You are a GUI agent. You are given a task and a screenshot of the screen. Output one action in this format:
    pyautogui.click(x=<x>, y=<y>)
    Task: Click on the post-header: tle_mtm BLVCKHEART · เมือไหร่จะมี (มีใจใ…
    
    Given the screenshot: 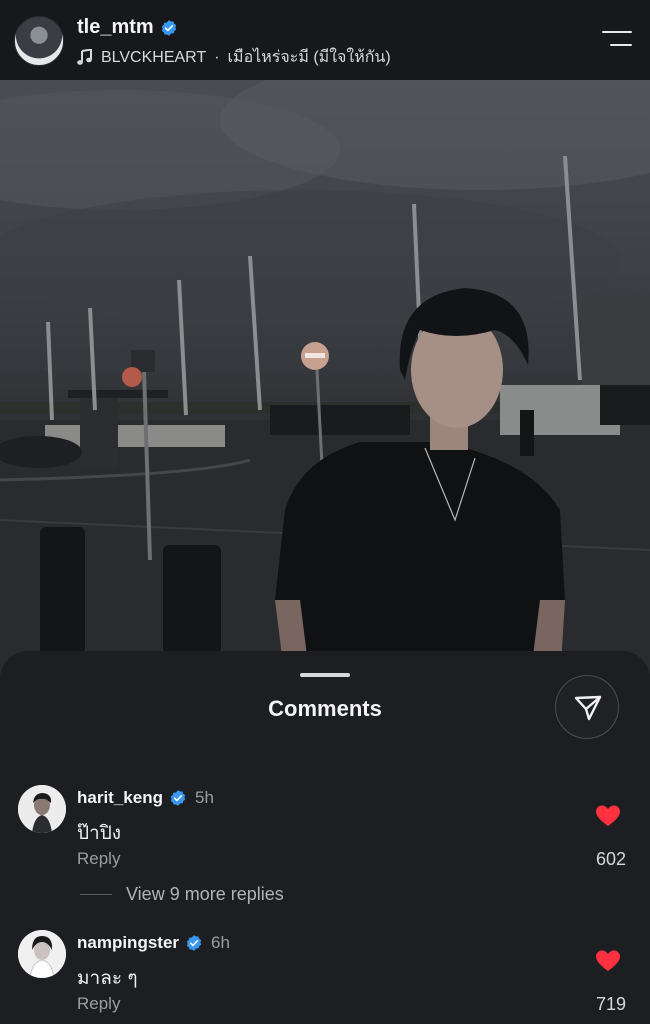 What is the action you would take?
    pyautogui.click(x=325, y=40)
    